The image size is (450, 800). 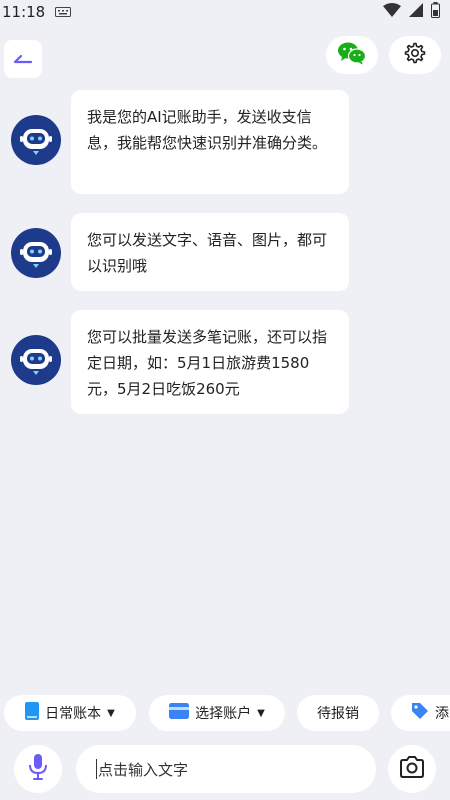 I want to click on wechat-icon, so click(x=352, y=55).